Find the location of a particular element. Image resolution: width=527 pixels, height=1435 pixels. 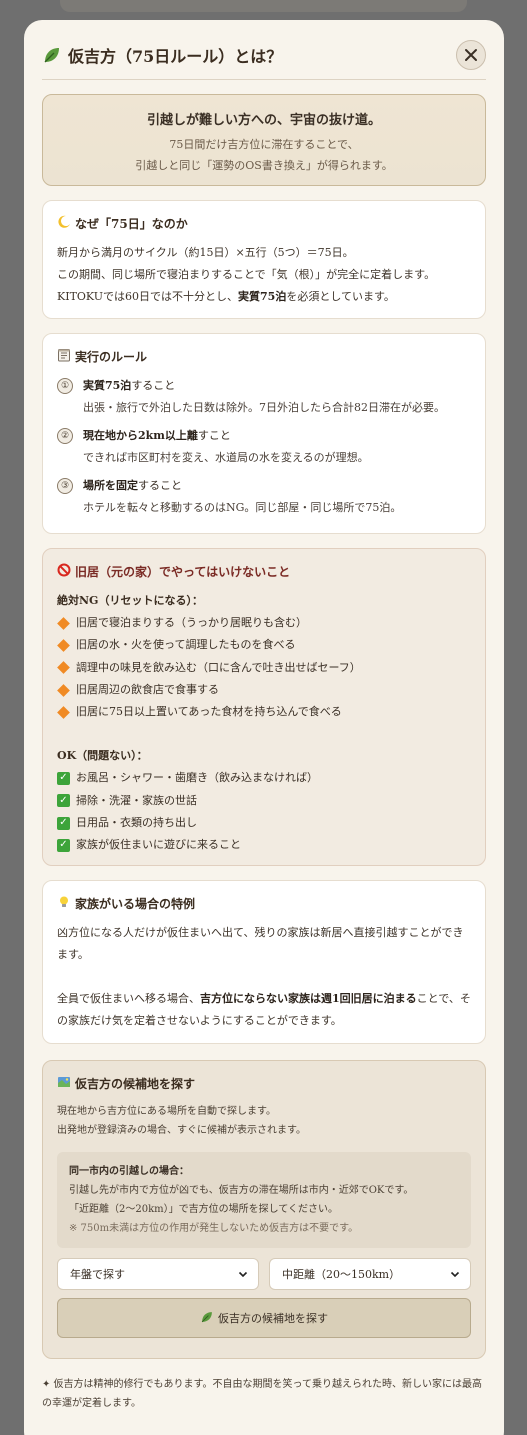

ng-list-item: 旧居の水・火を使って調理したものを食べる is located at coordinates (264, 645).